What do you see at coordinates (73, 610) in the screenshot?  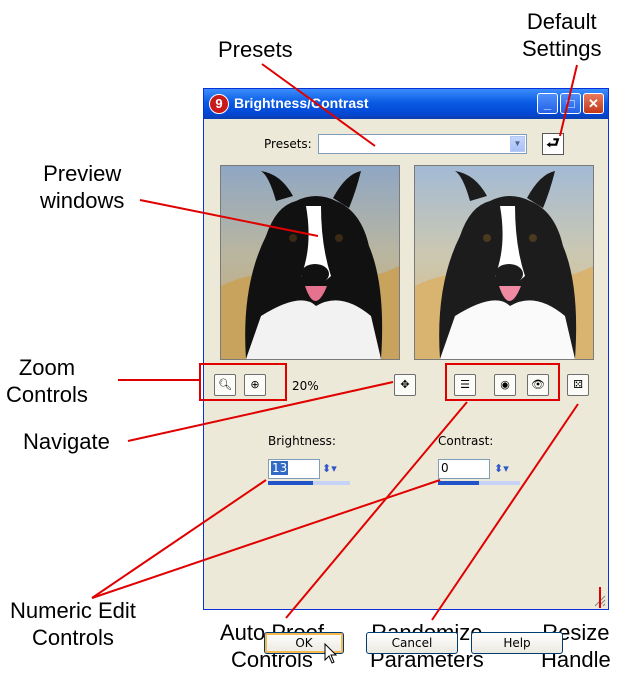 I see `callout-numeric-edit-line1: Numeric Edit` at bounding box center [73, 610].